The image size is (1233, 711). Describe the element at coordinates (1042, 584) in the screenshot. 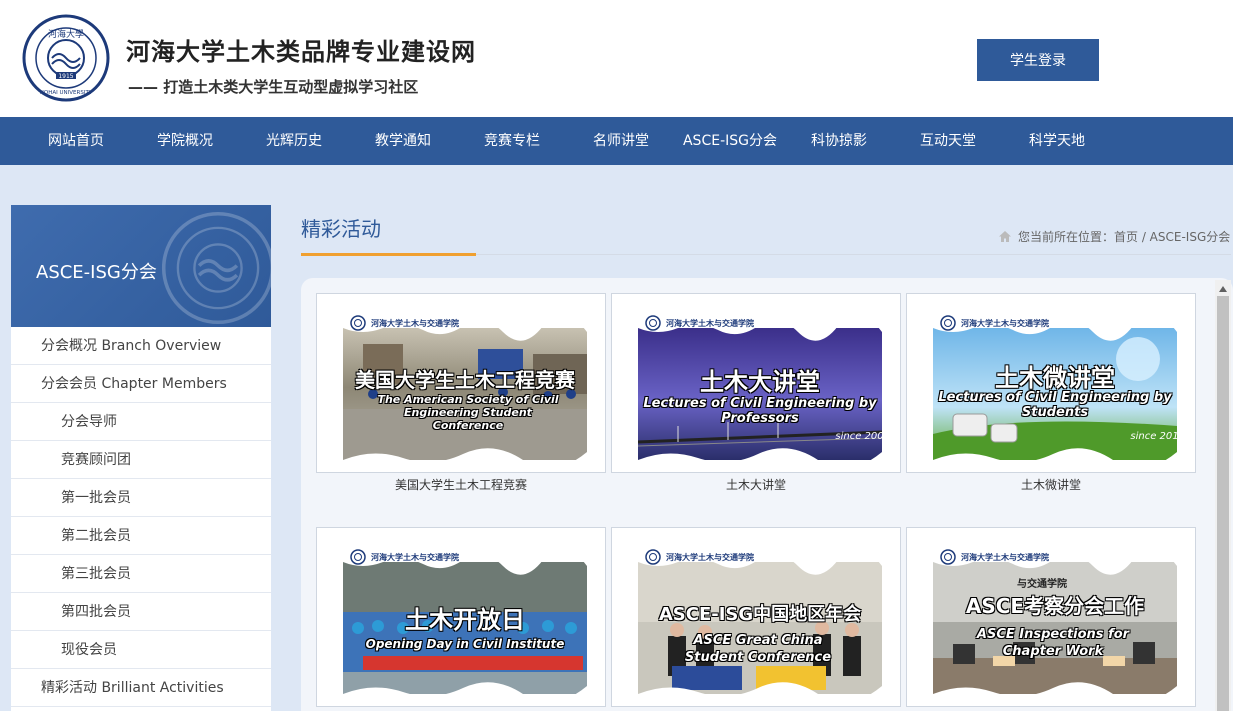

I see `card-image-banner-text: 与交通学院` at that location.